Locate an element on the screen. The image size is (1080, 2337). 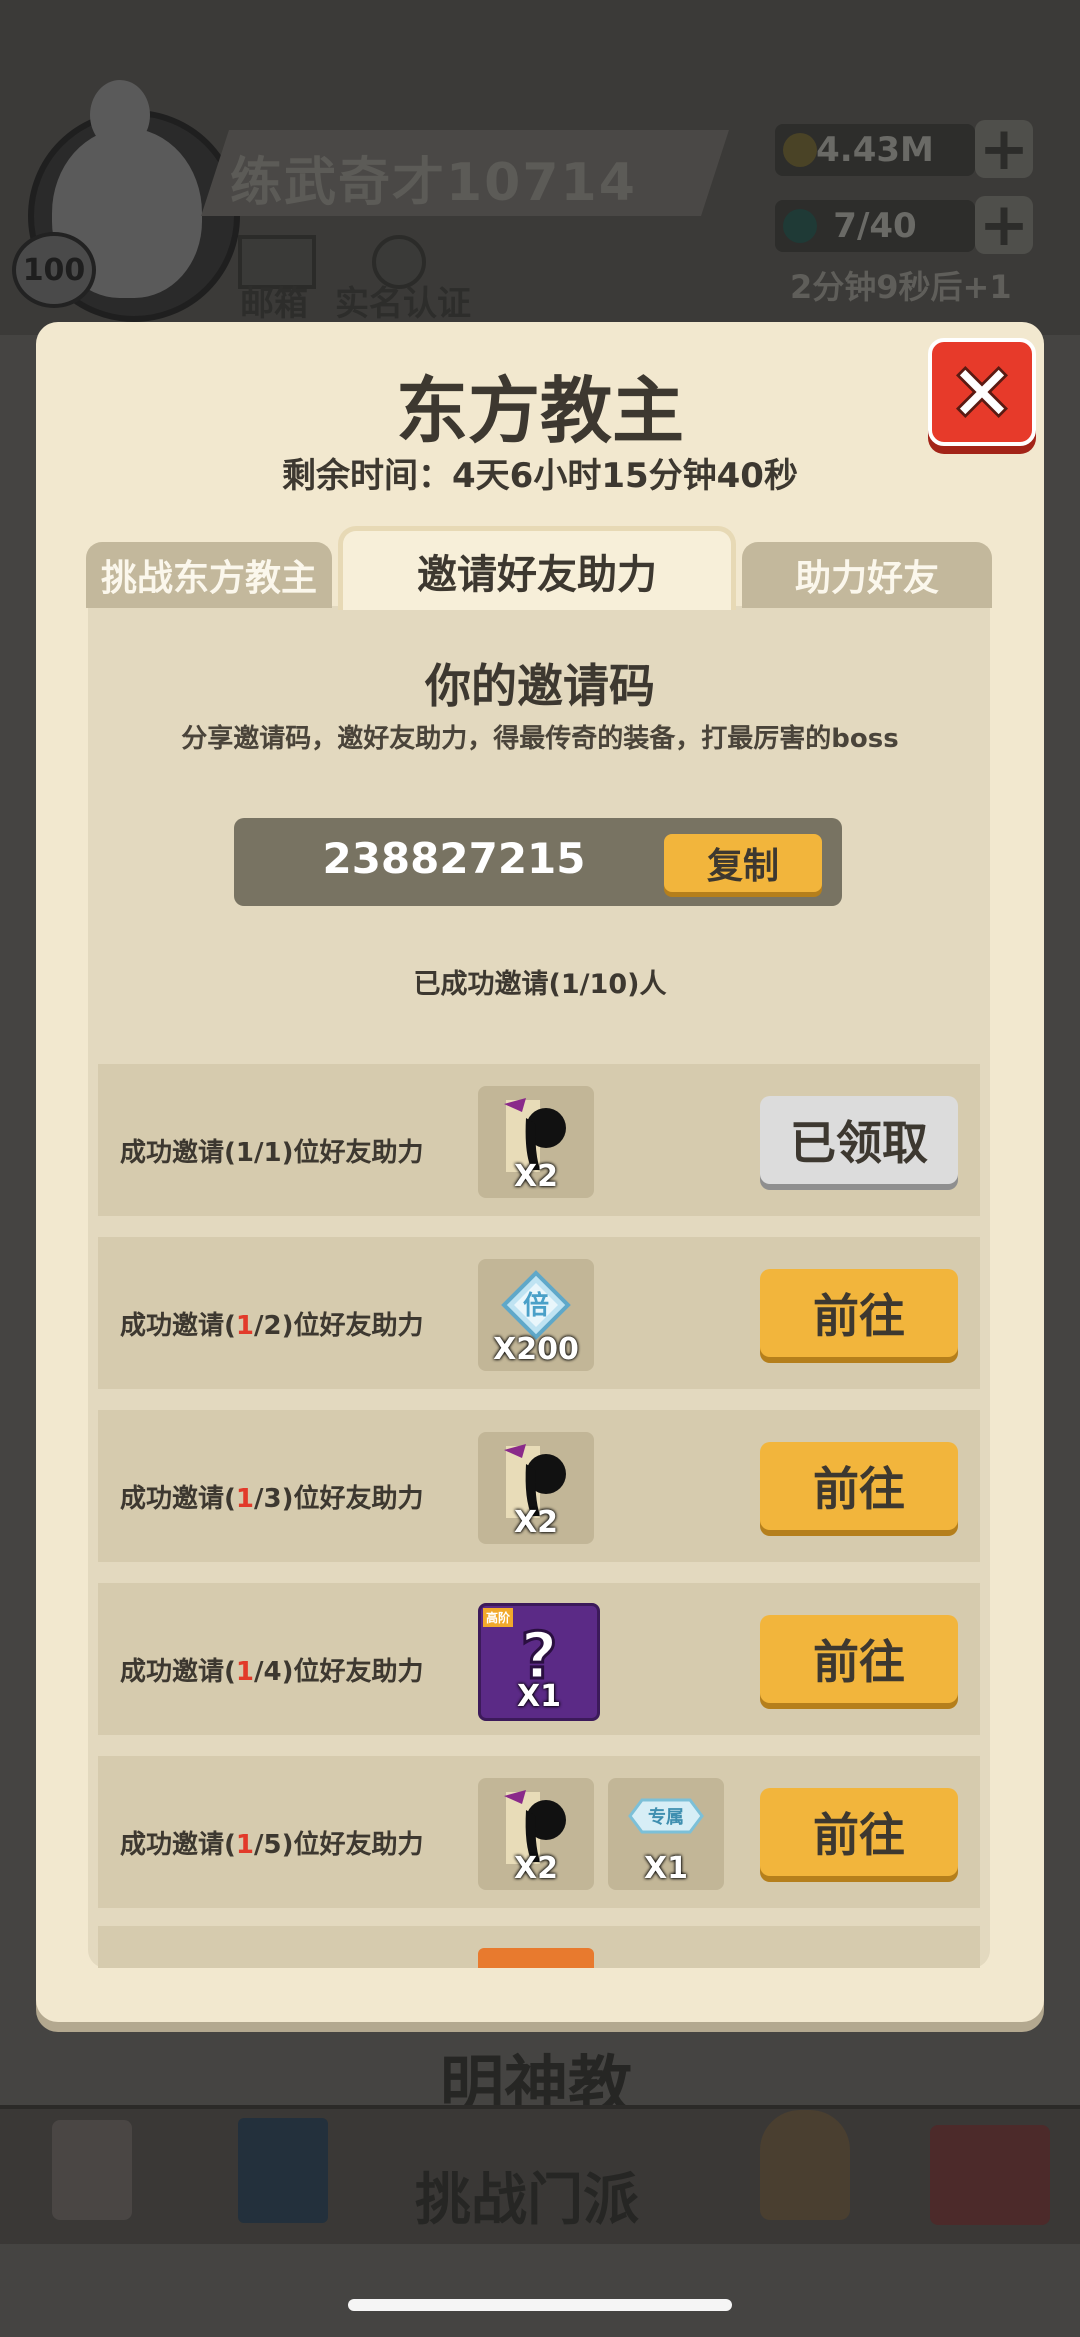
close-button is located at coordinates (982, 392).